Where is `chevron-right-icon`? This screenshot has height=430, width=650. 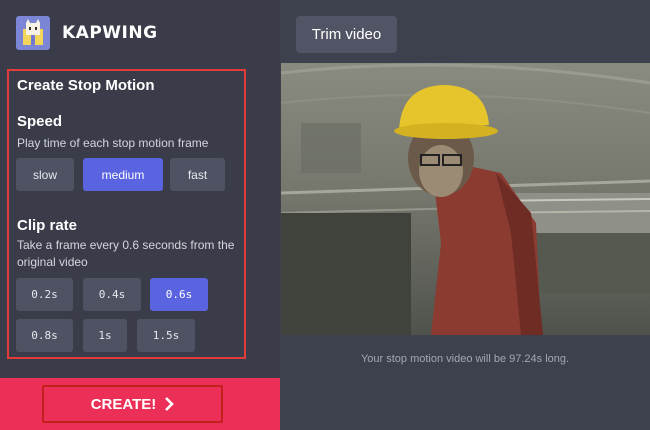 chevron-right-icon is located at coordinates (170, 404).